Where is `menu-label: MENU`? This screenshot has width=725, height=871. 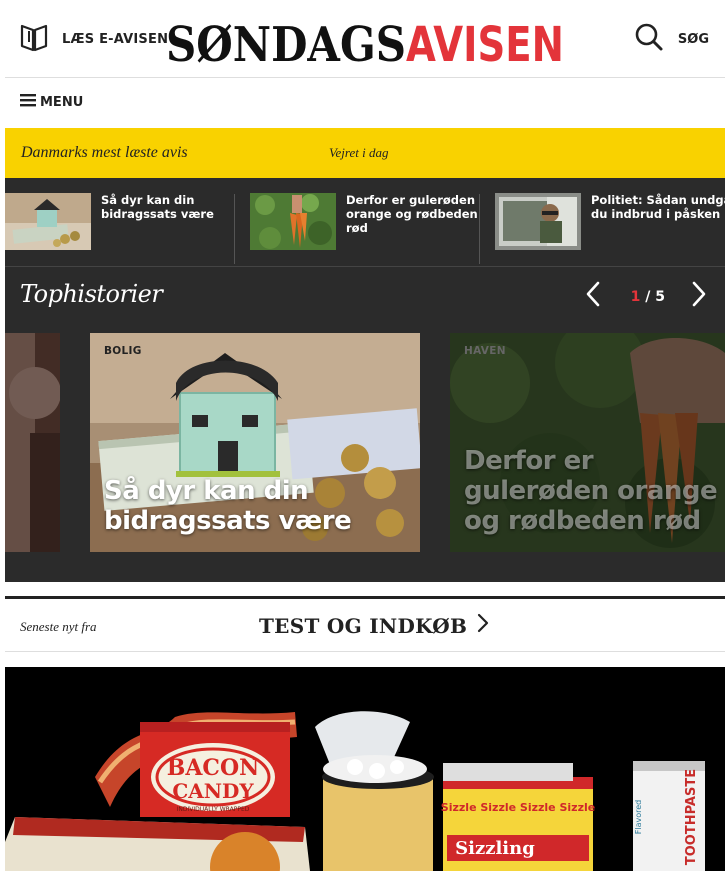
menu-label: MENU is located at coordinates (62, 102).